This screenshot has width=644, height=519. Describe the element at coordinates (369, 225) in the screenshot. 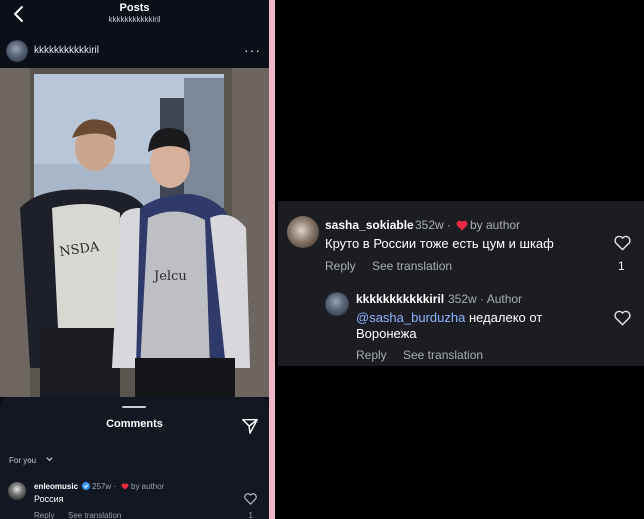

I see `comment-username: sasha_sokiable` at that location.